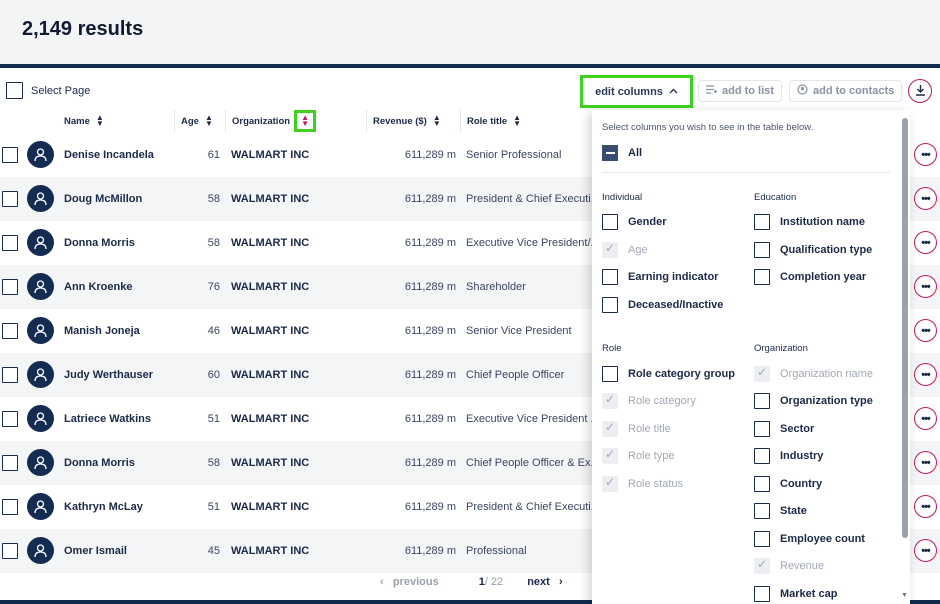 This screenshot has height=604, width=940. Describe the element at coordinates (636, 91) in the screenshot. I see `edit-columns-button: edit columns` at that location.